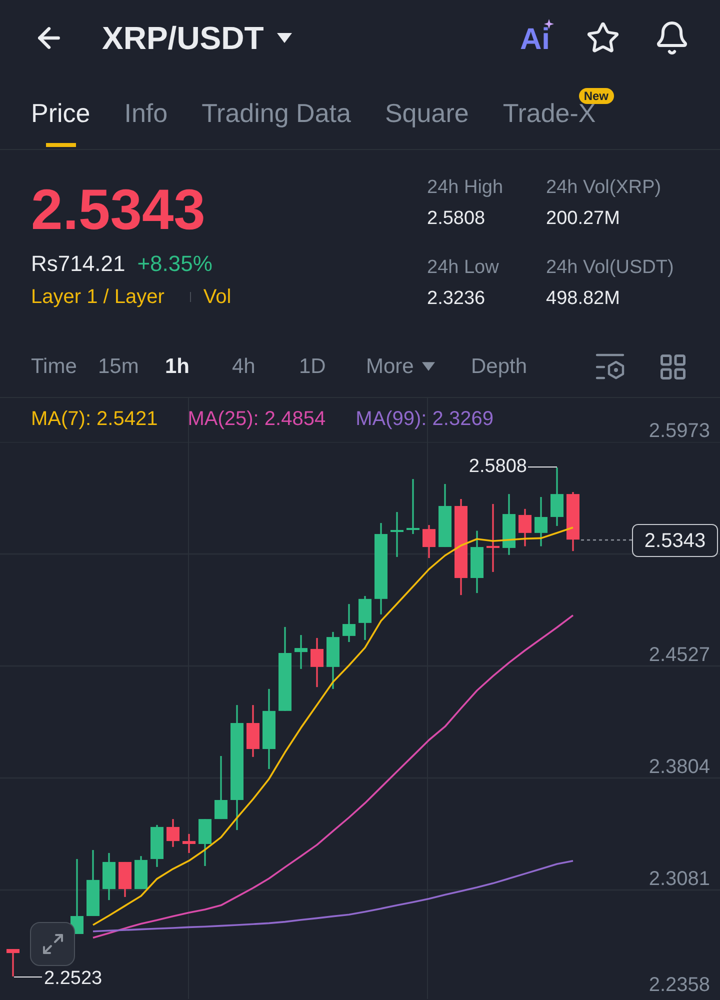 This screenshot has width=720, height=1000. What do you see at coordinates (610, 366) in the screenshot?
I see `settings-icon` at bounding box center [610, 366].